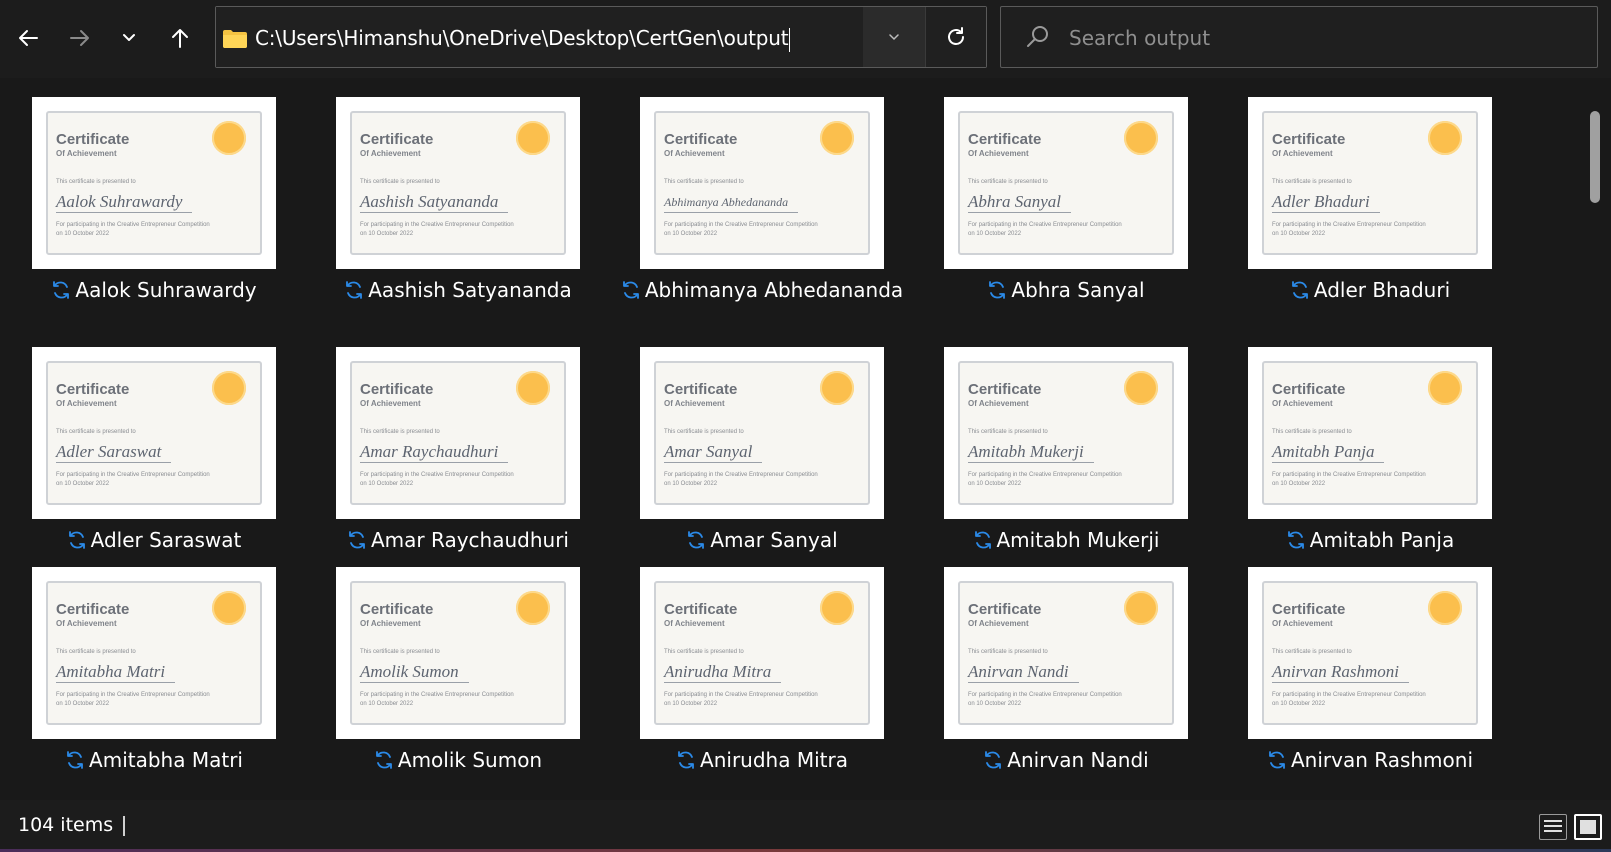 This screenshot has width=1611, height=852. I want to click on file-name: Amar Sanyal, so click(774, 540).